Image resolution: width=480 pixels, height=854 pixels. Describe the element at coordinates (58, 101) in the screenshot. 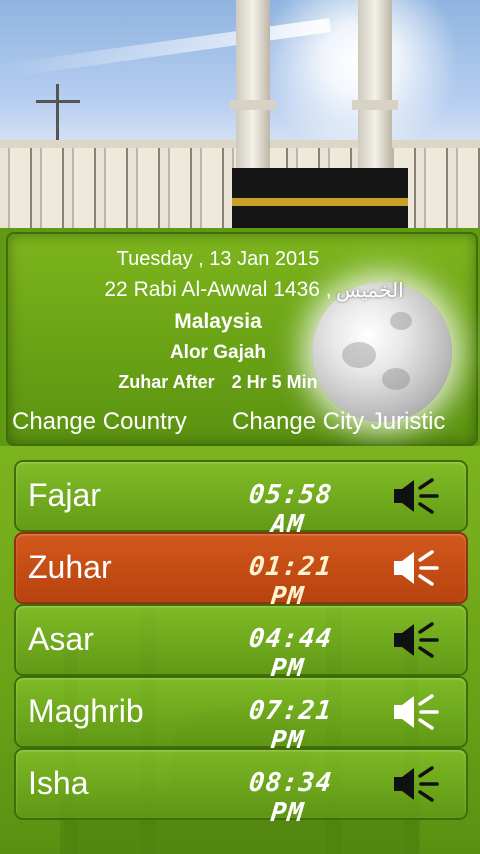

I see `light-pole-bar` at that location.